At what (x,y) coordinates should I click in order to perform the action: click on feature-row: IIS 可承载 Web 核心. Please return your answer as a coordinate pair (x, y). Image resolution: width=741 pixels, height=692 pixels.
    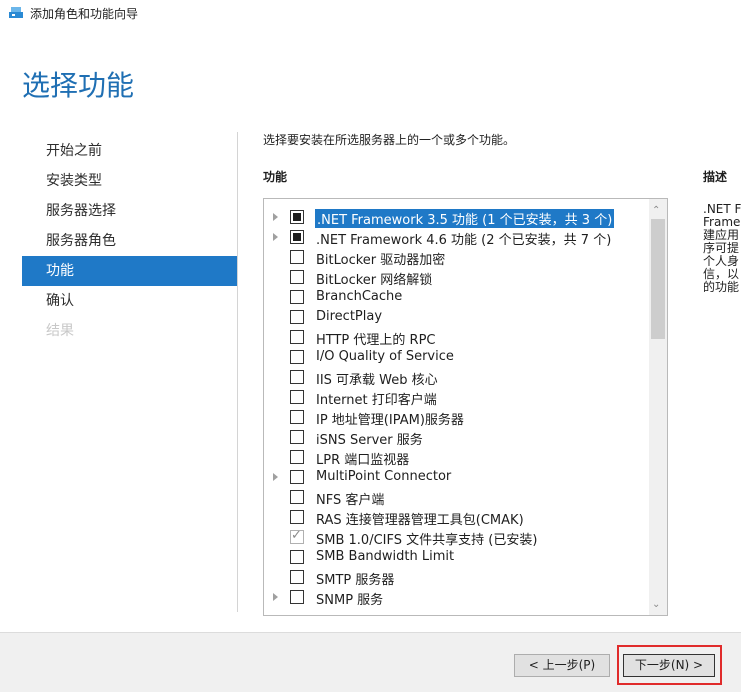
    Looking at the image, I should click on (456, 377).